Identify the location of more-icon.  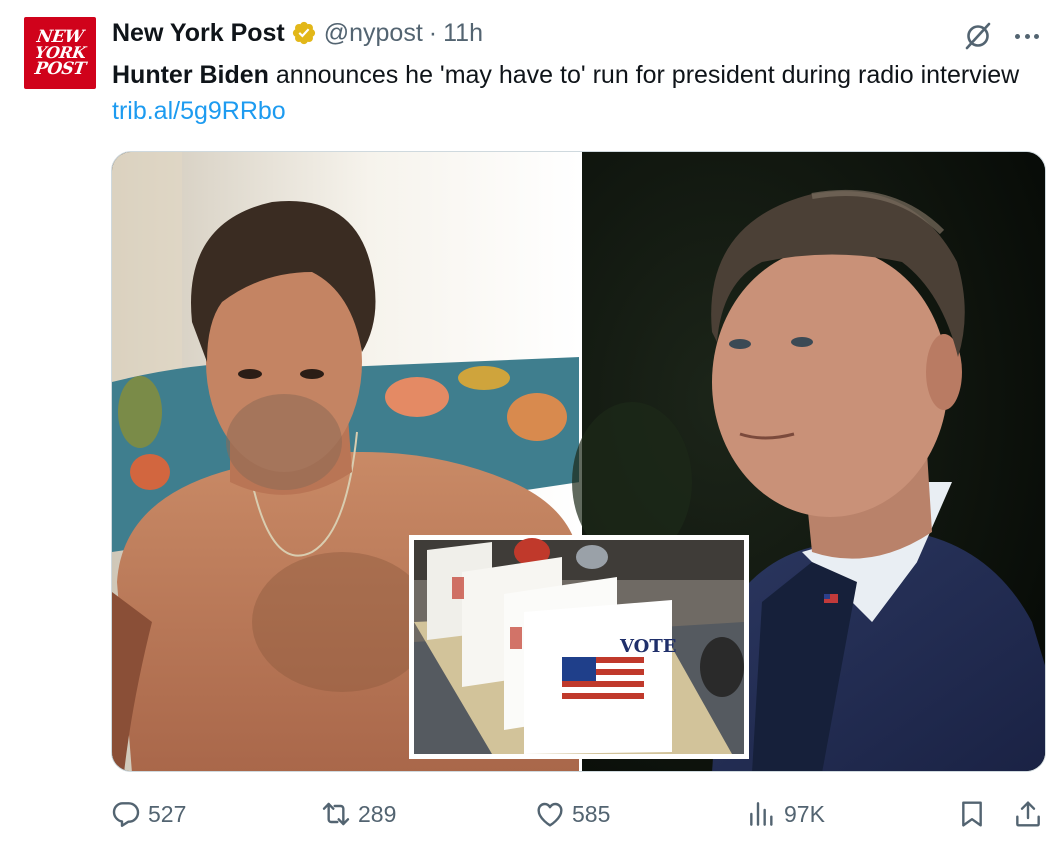
(1027, 36).